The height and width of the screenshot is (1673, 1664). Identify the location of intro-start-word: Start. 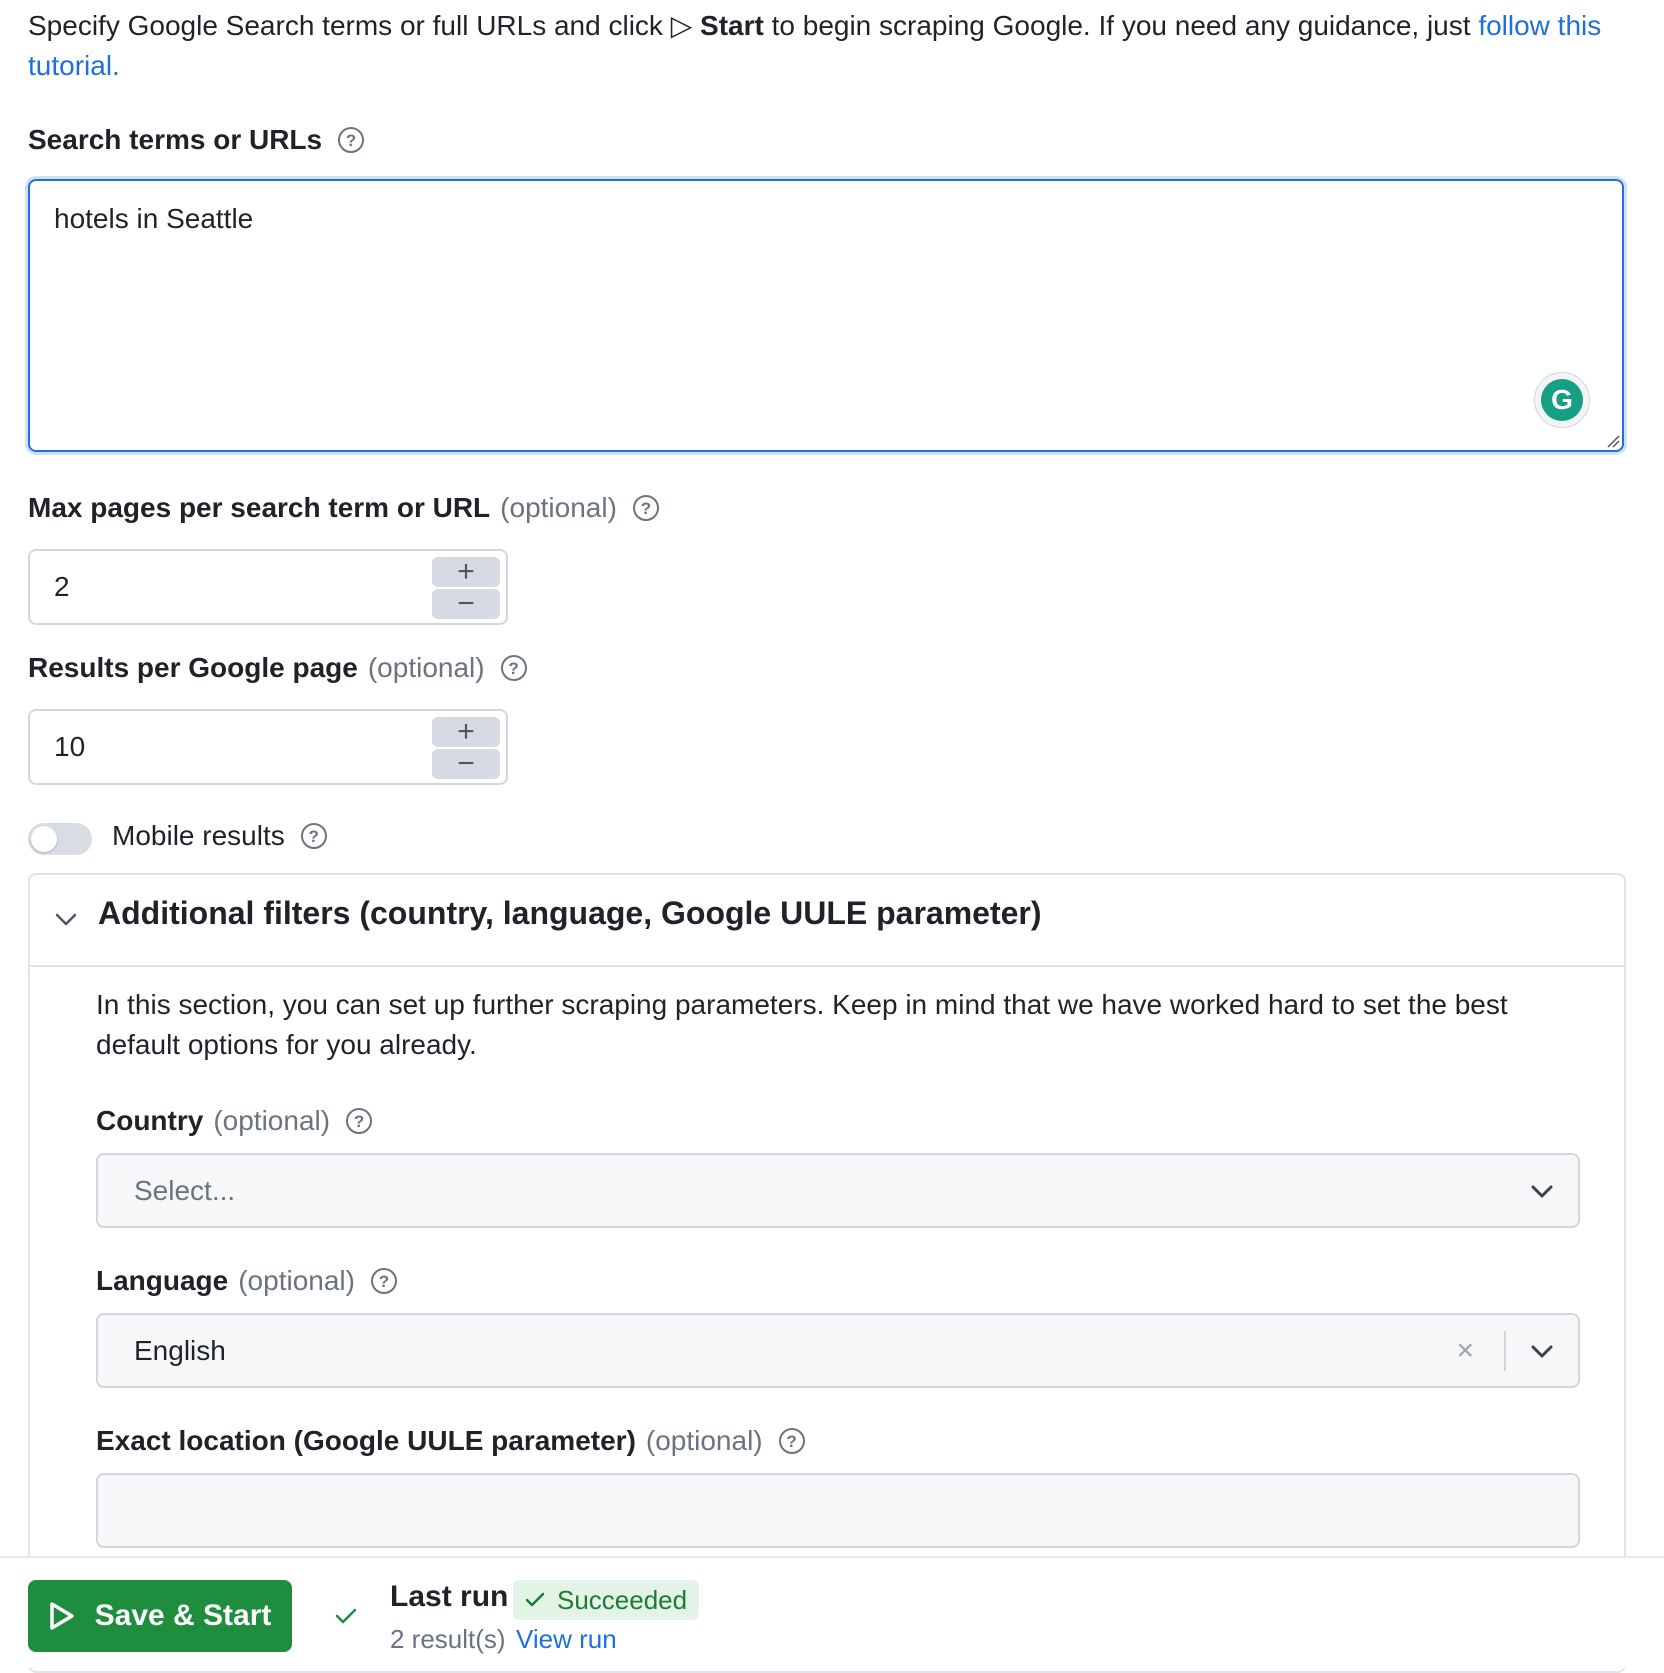
(732, 25).